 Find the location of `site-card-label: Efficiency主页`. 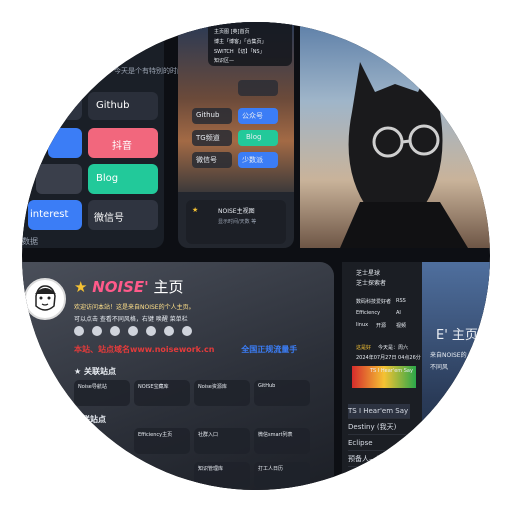

site-card-label: Efficiency主页 is located at coordinates (155, 435).